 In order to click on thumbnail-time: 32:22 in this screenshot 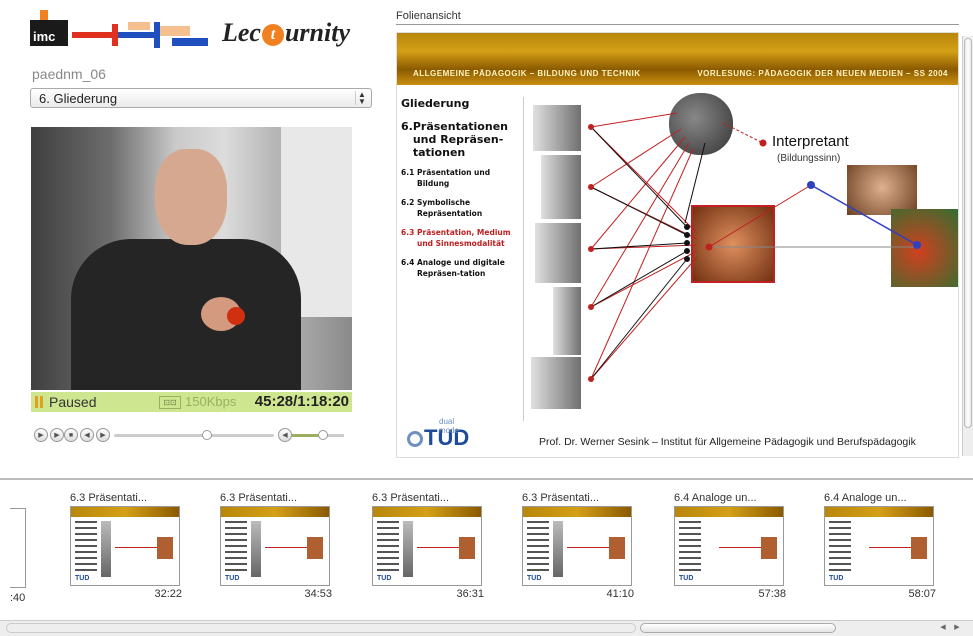, I will do `click(168, 594)`.